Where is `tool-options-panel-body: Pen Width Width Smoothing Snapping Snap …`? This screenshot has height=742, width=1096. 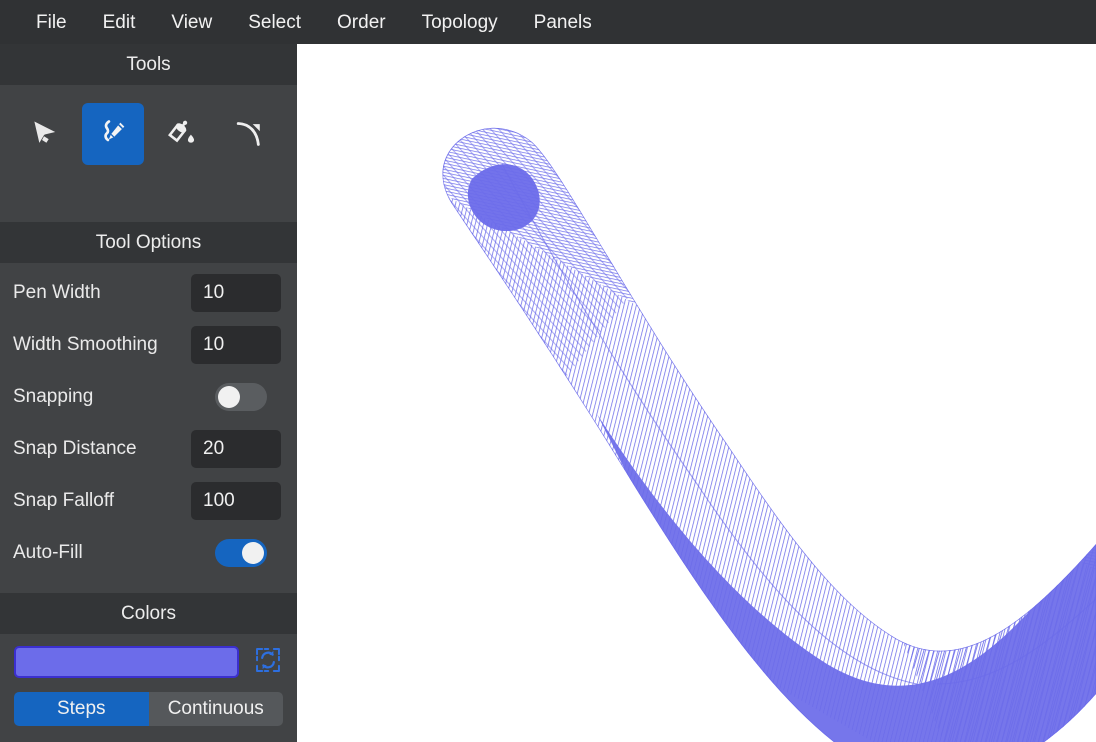
tool-options-panel-body: Pen Width Width Smoothing Snapping Snap … is located at coordinates (148, 428).